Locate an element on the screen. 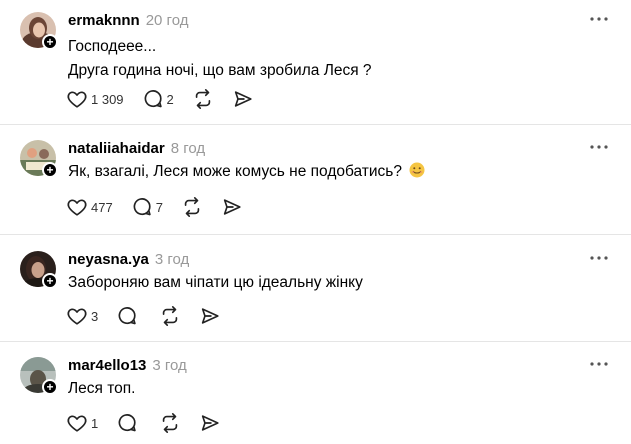 The width and height of the screenshot is (631, 444). username: neyasna.ya is located at coordinates (108, 259).